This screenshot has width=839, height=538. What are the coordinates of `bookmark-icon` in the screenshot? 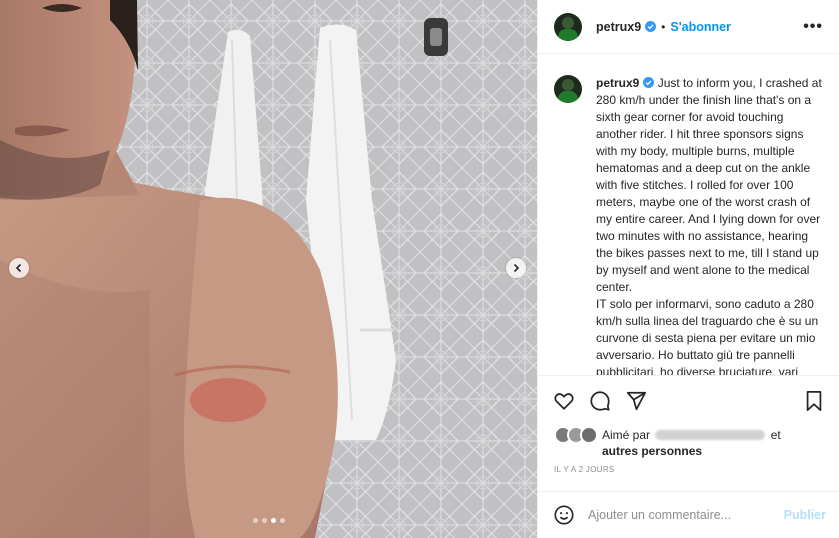 It's located at (814, 400).